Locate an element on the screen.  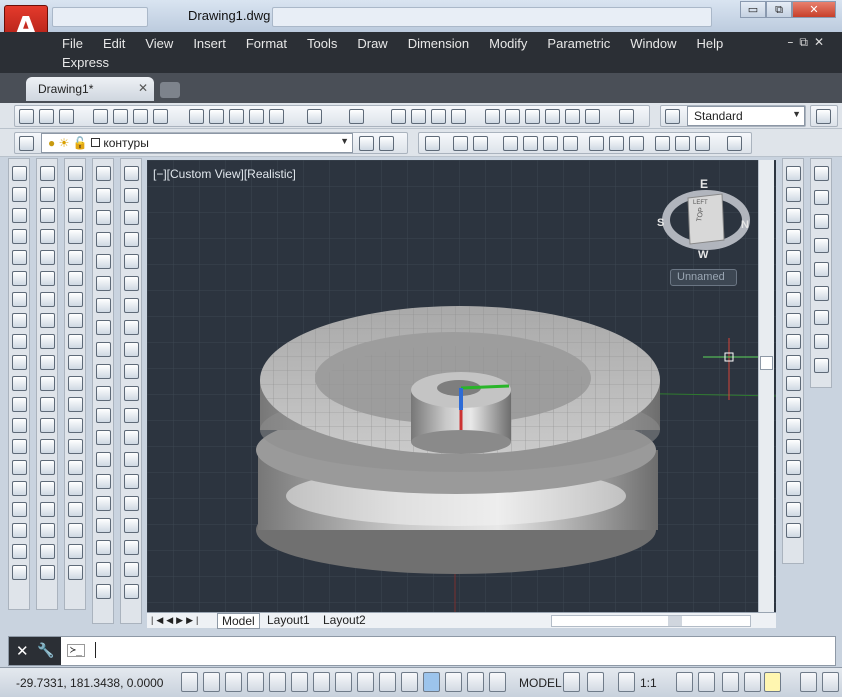
auto-scale-icon is located at coordinates (706, 682).